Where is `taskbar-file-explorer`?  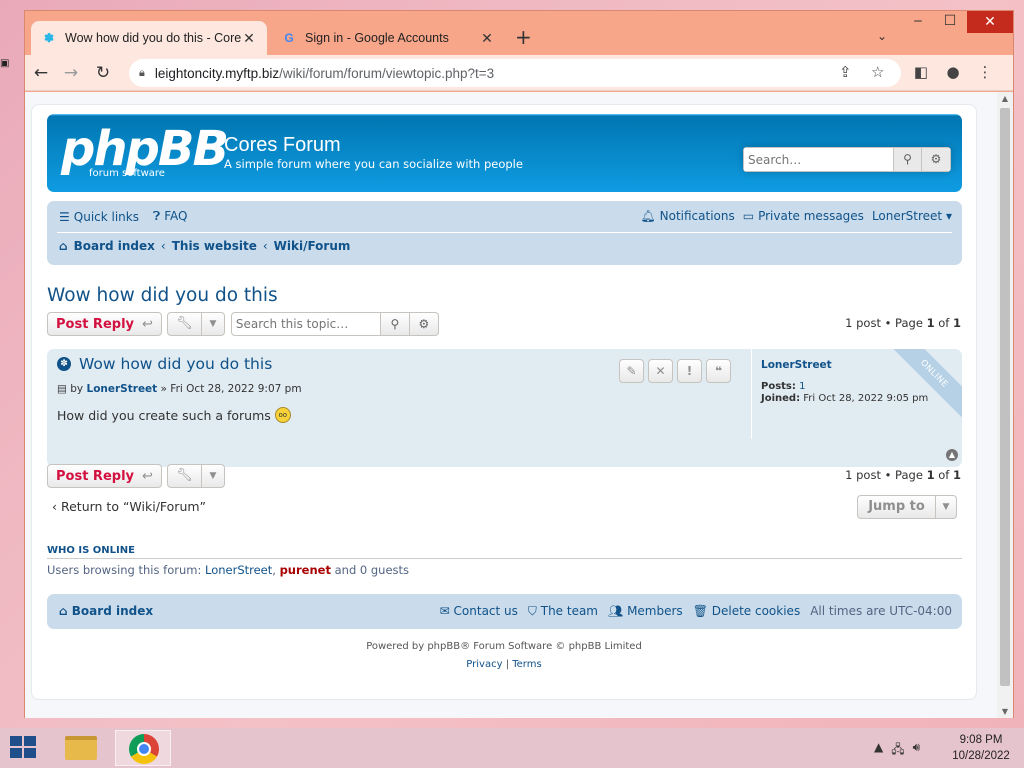
taskbar-file-explorer is located at coordinates (81, 748).